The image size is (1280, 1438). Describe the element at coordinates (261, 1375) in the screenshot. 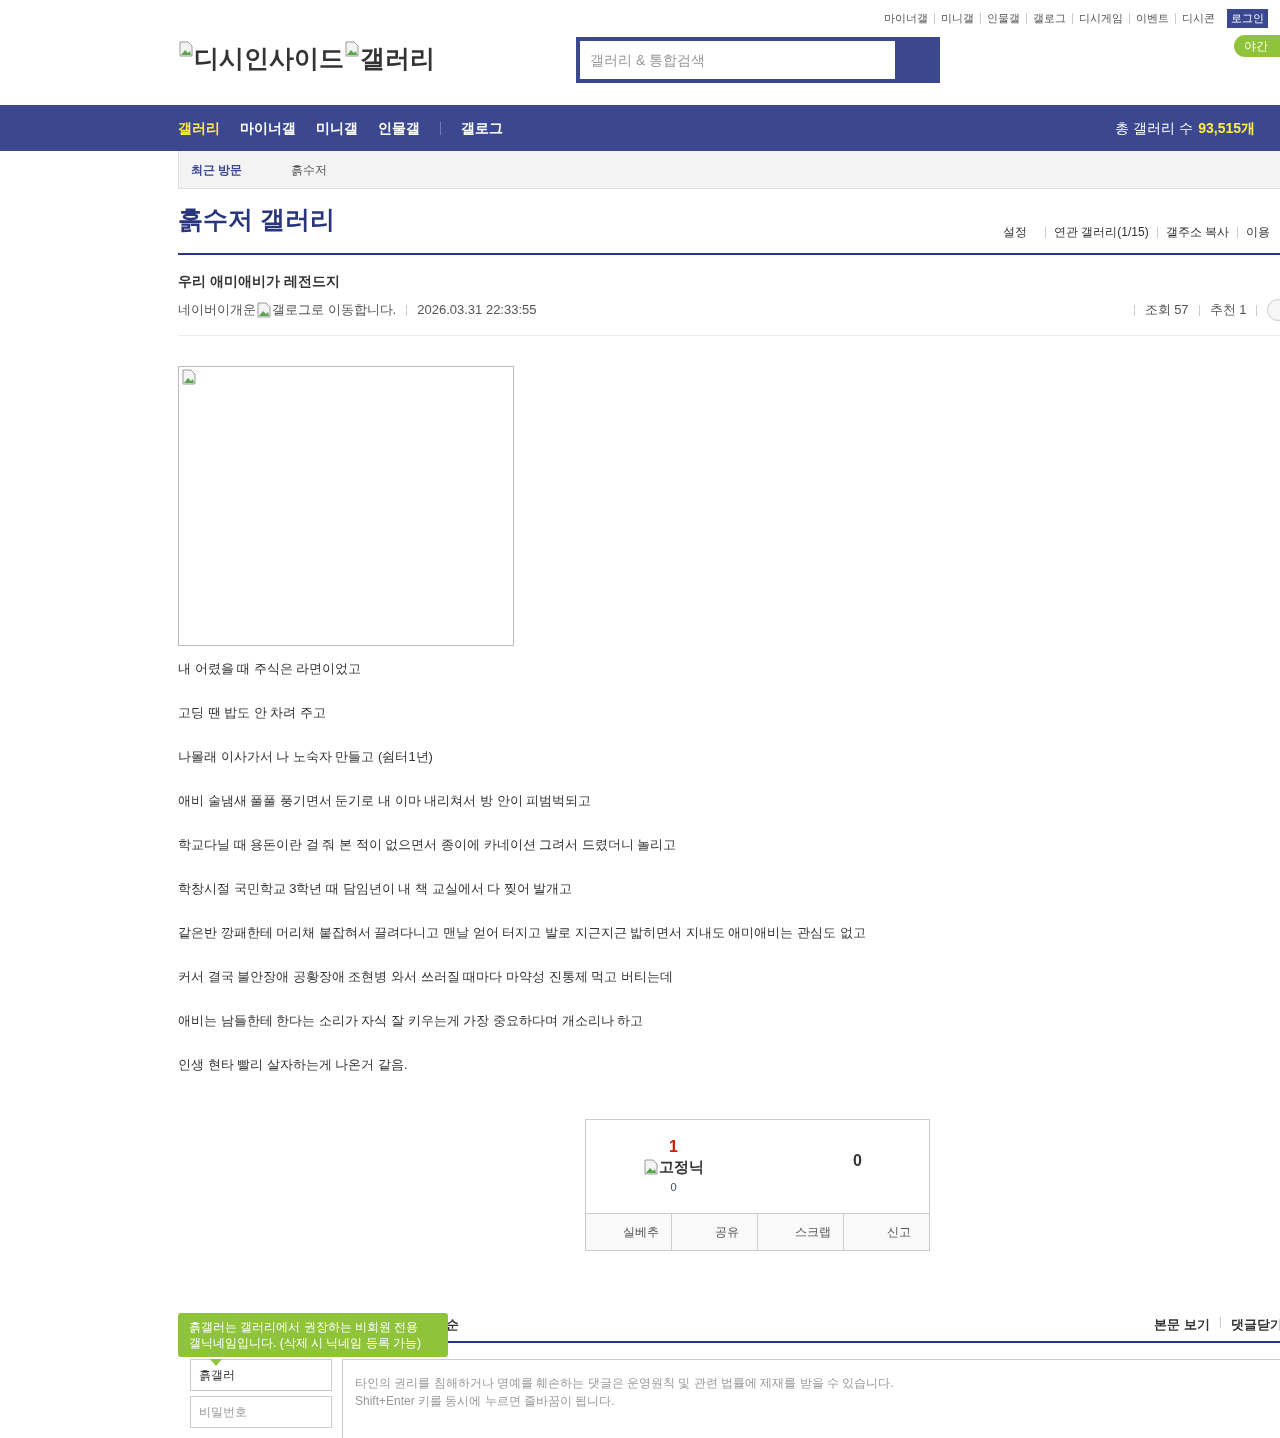

I see `nickname-field: 흙갤러` at that location.